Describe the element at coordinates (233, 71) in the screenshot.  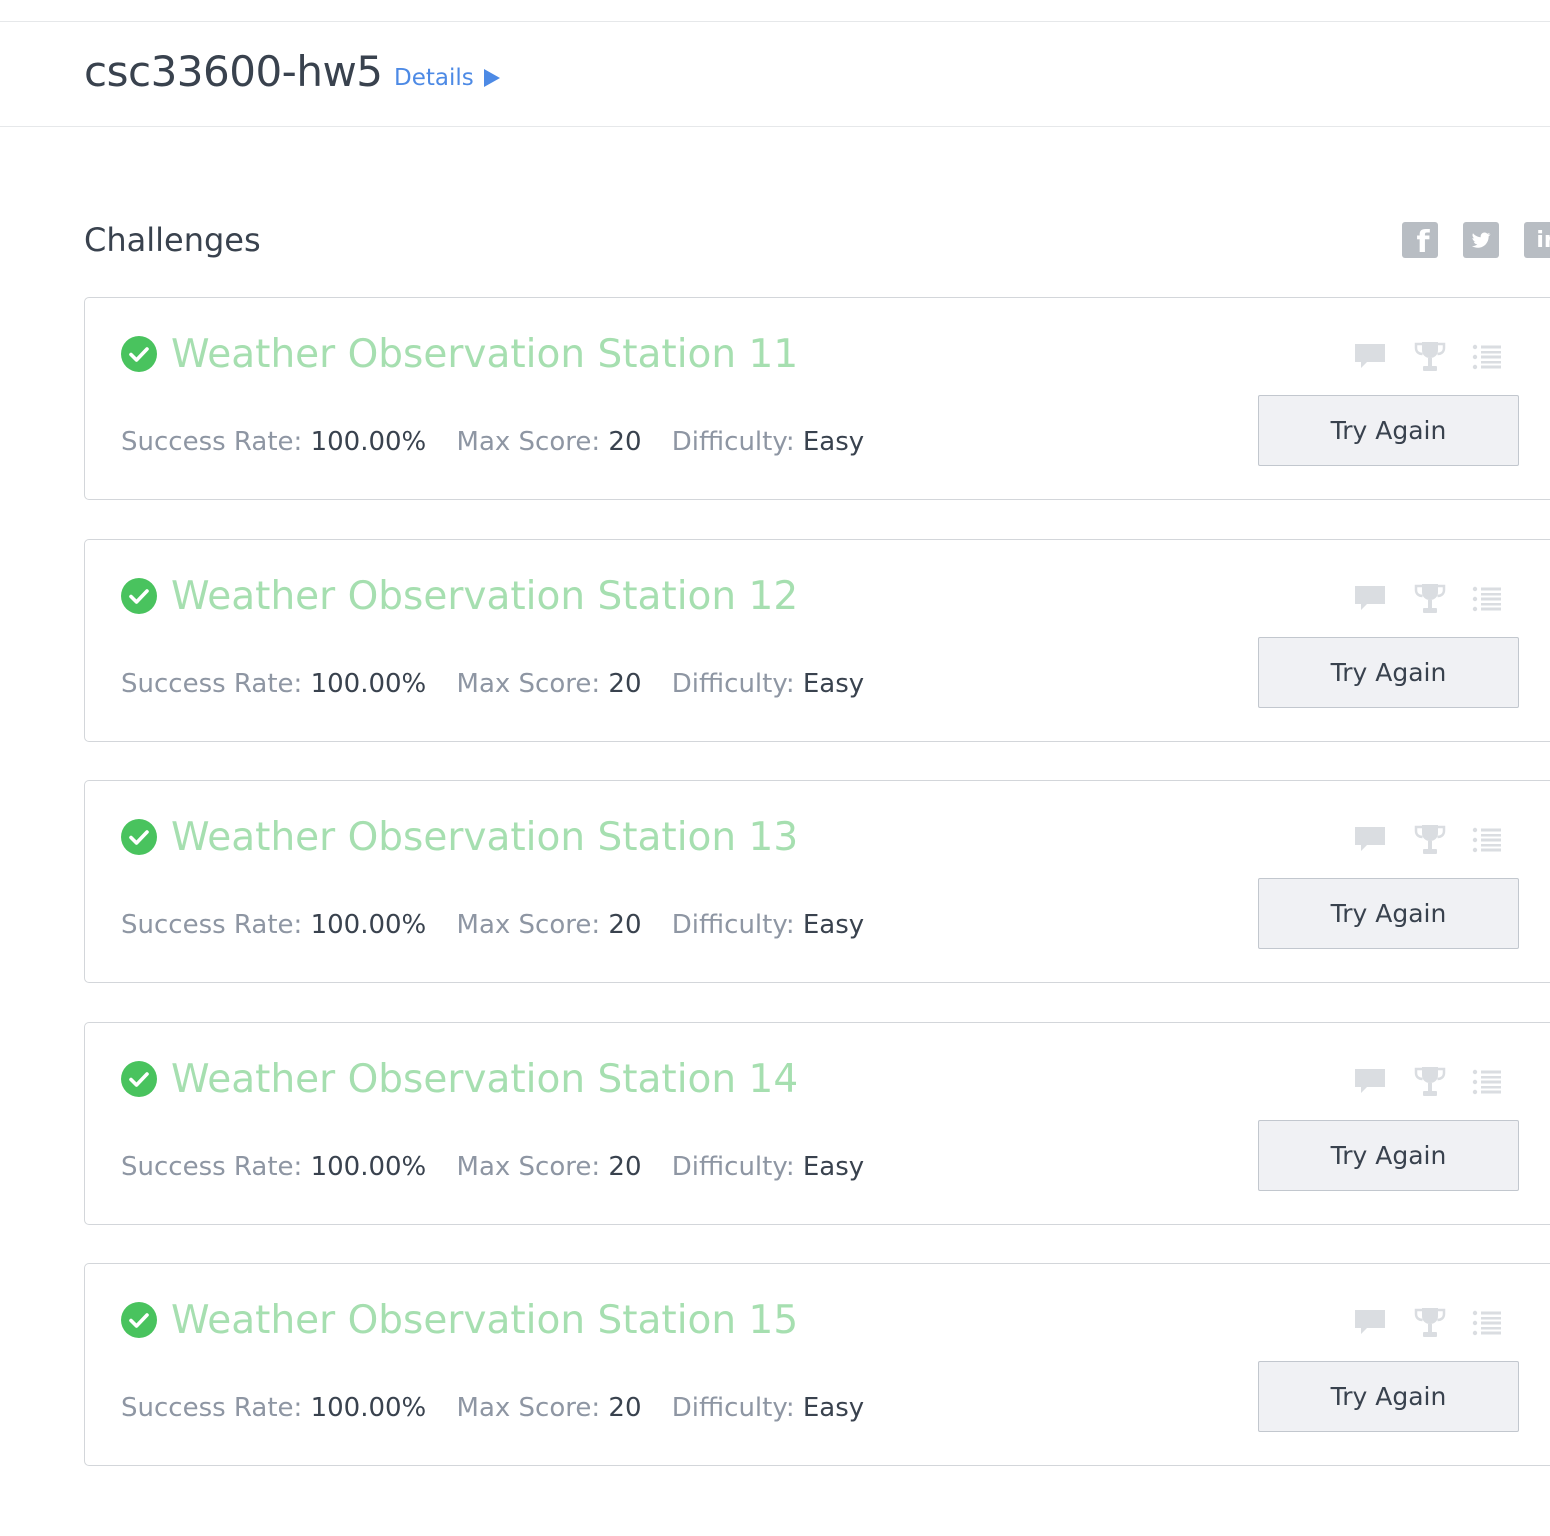
I see `contest-title: csc33600-hw5` at that location.